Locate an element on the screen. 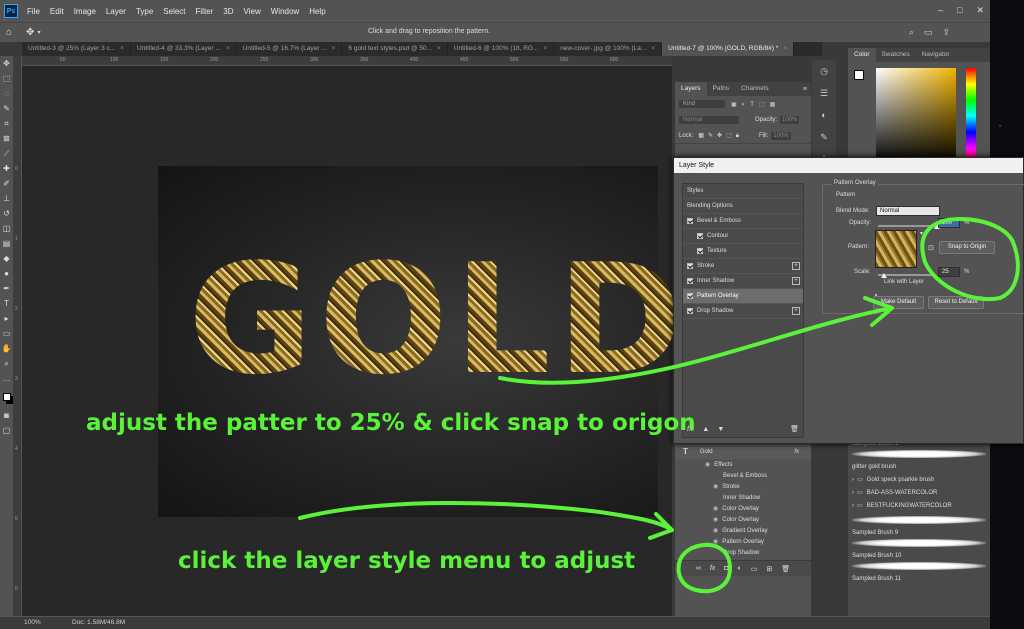 The width and height of the screenshot is (1024, 629). quick-mask-icon: ◙ is located at coordinates (6, 415).